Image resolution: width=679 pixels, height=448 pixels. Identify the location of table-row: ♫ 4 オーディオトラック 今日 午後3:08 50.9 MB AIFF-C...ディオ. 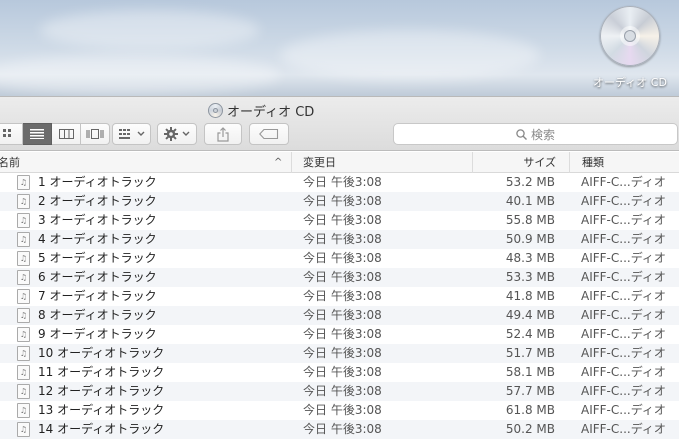
(339, 239).